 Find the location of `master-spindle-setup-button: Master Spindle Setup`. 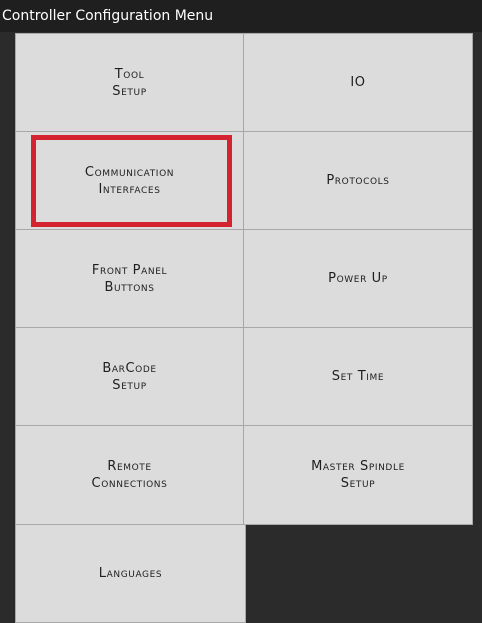

master-spindle-setup-button: Master Spindle Setup is located at coordinates (358, 475).